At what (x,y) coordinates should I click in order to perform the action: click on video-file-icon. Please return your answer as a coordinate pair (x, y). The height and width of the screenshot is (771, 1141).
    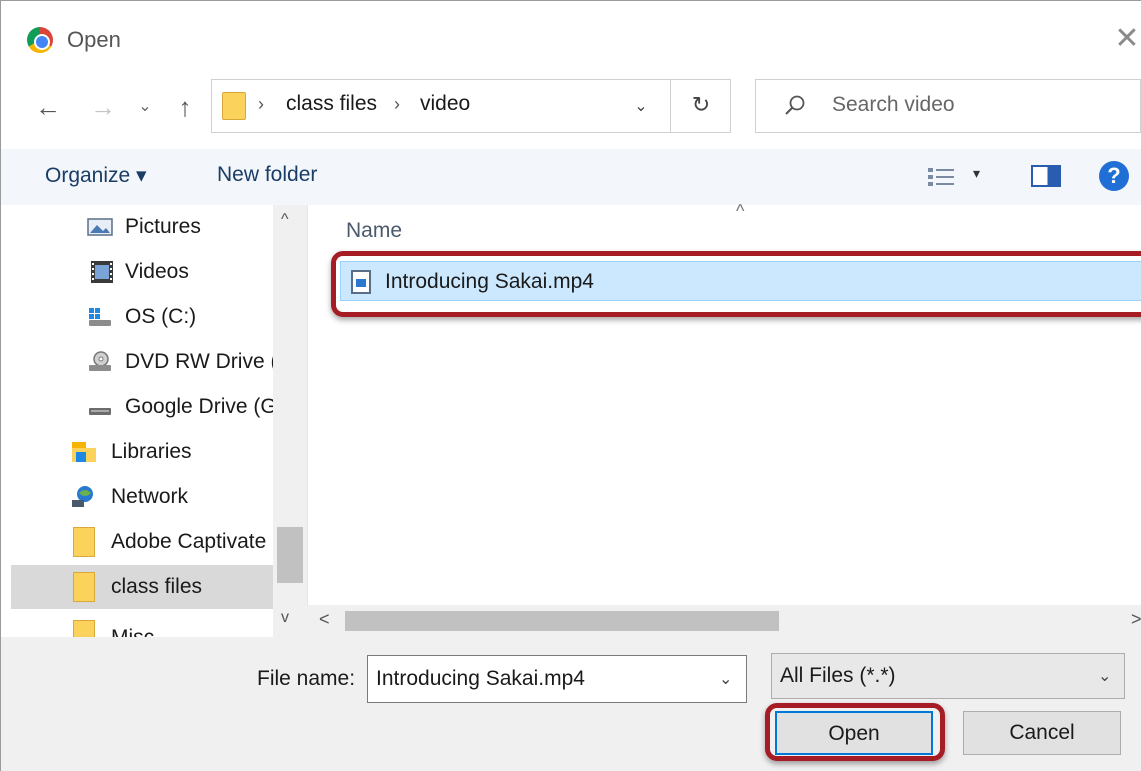
    Looking at the image, I should click on (361, 282).